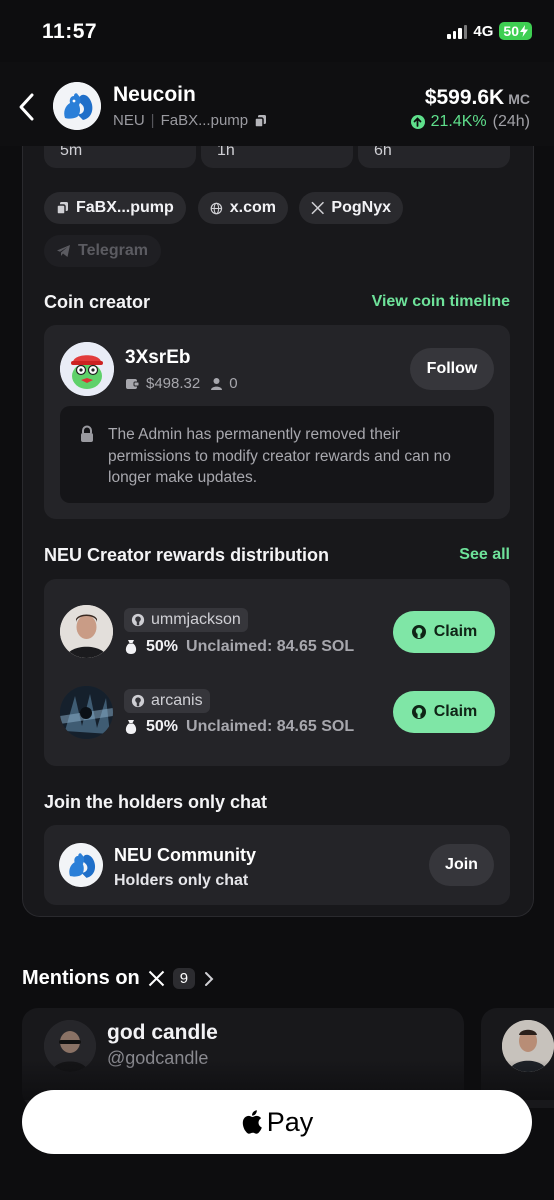 Image resolution: width=554 pixels, height=1200 pixels. What do you see at coordinates (185, 855) in the screenshot?
I see `community-name: NEU Community` at bounding box center [185, 855].